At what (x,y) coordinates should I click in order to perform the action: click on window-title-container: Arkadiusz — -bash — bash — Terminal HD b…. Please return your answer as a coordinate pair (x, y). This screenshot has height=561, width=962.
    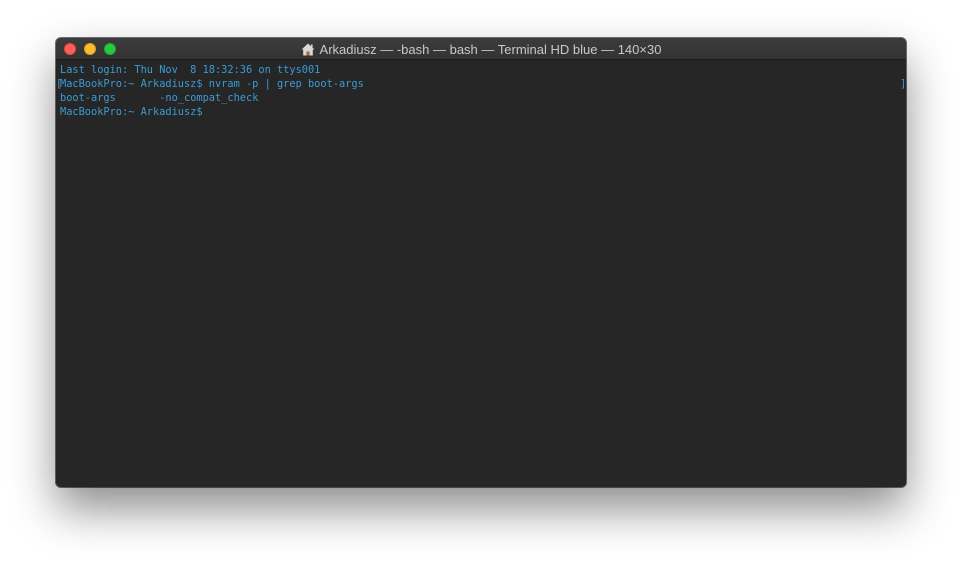
    Looking at the image, I should click on (481, 49).